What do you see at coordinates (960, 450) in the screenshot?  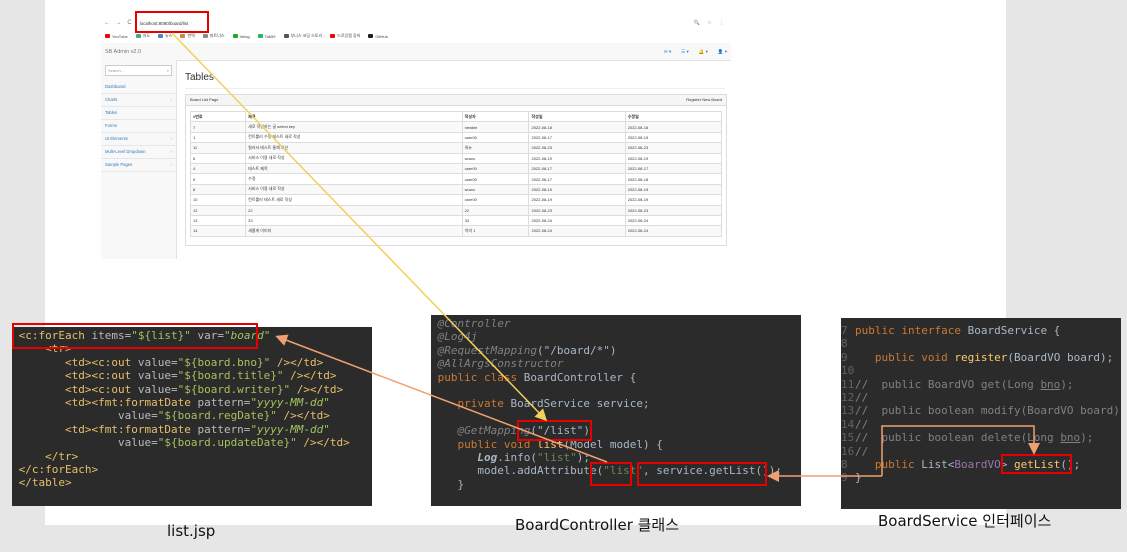 I see `service-bracket-arrow` at bounding box center [960, 450].